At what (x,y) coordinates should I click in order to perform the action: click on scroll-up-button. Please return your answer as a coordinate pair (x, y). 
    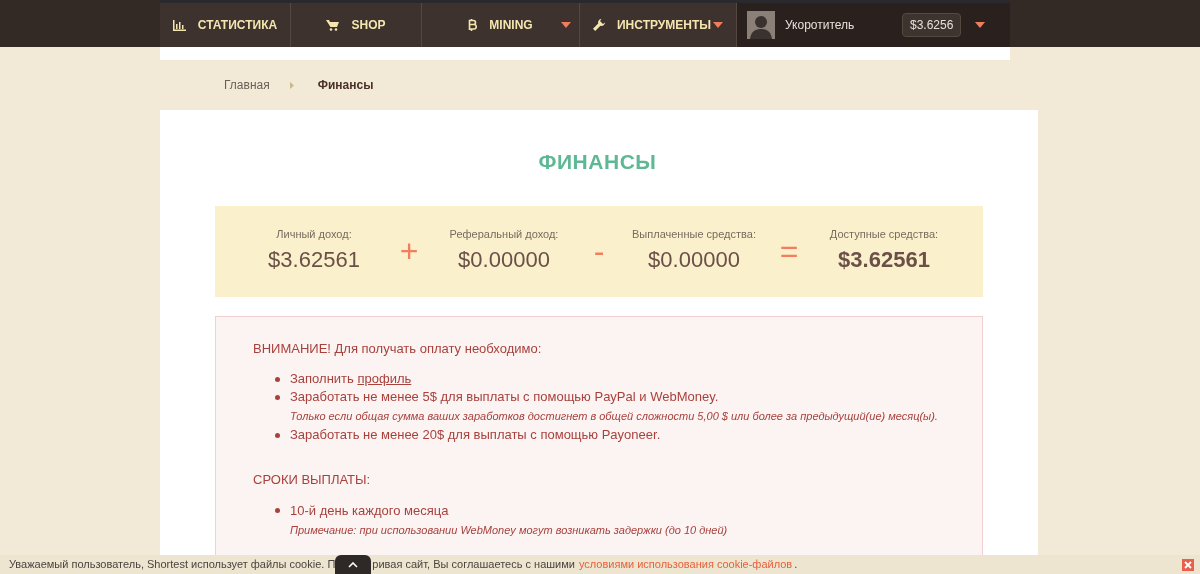
    Looking at the image, I should click on (353, 564).